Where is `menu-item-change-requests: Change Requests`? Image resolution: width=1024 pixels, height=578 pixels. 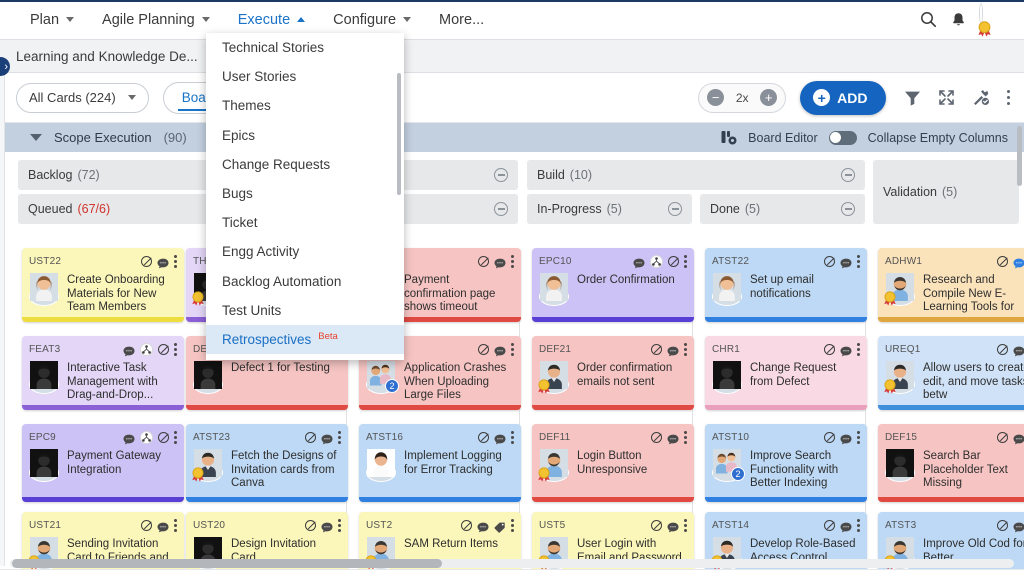 menu-item-change-requests: Change Requests is located at coordinates (305, 164).